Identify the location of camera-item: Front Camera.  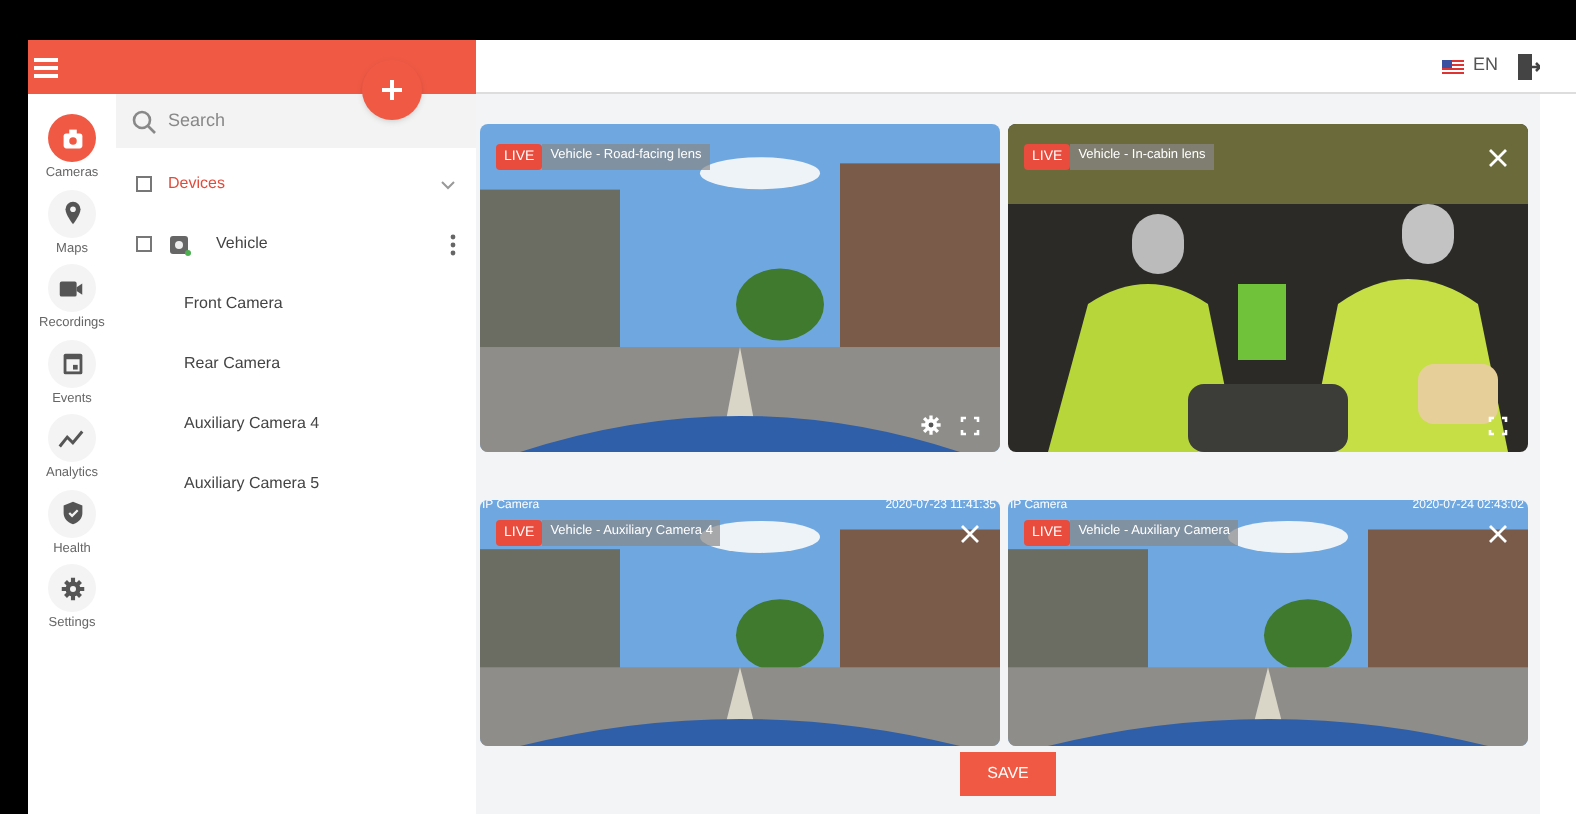
(233, 304).